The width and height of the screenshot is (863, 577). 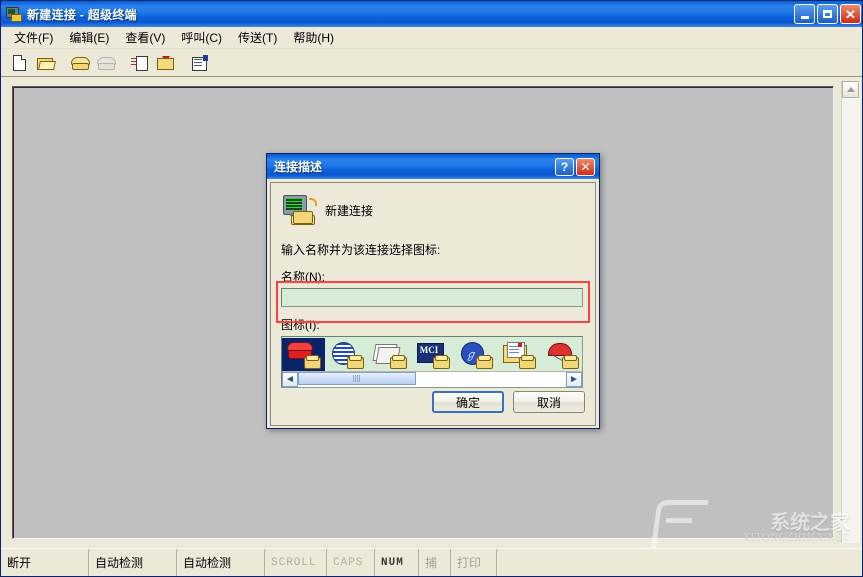 What do you see at coordinates (296, 562) in the screenshot?
I see `status-scroll: SCROLL` at bounding box center [296, 562].